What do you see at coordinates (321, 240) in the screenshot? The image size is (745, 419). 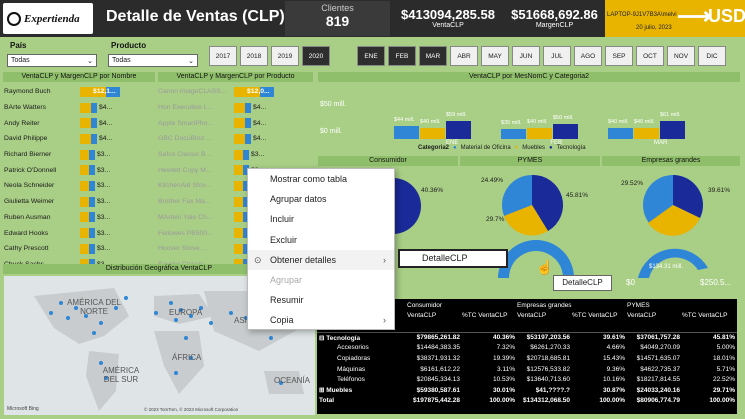 I see `menu-item-excluir: Excluir` at bounding box center [321, 240].